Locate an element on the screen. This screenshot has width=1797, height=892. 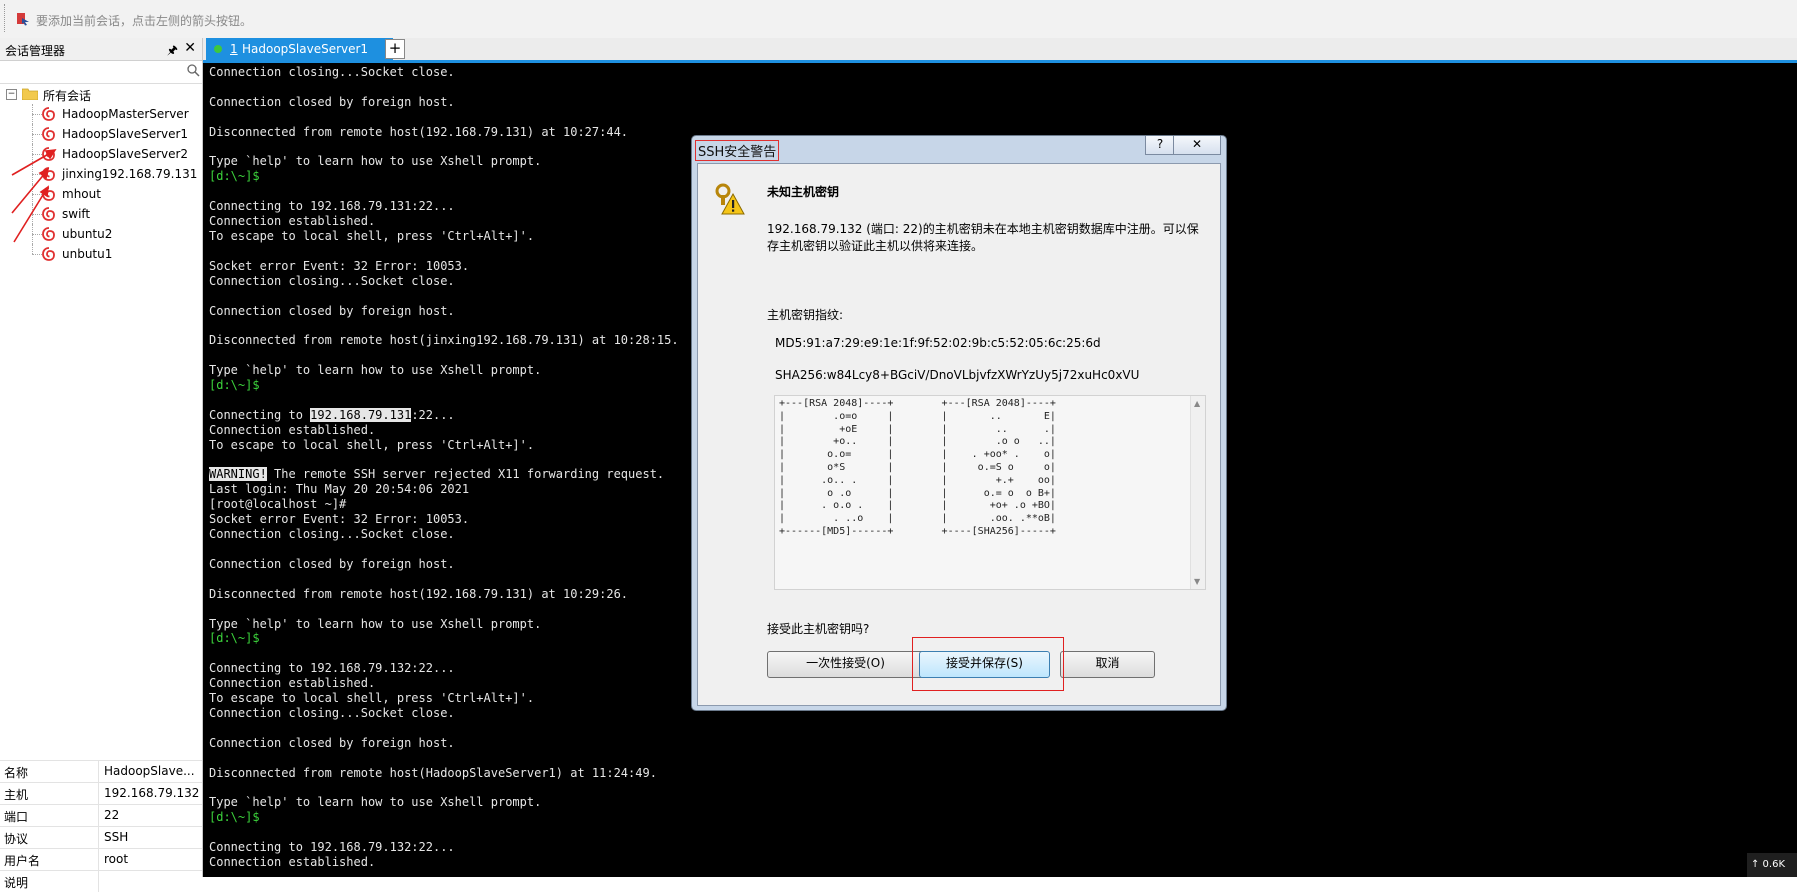
property-value: root is located at coordinates (116, 859).